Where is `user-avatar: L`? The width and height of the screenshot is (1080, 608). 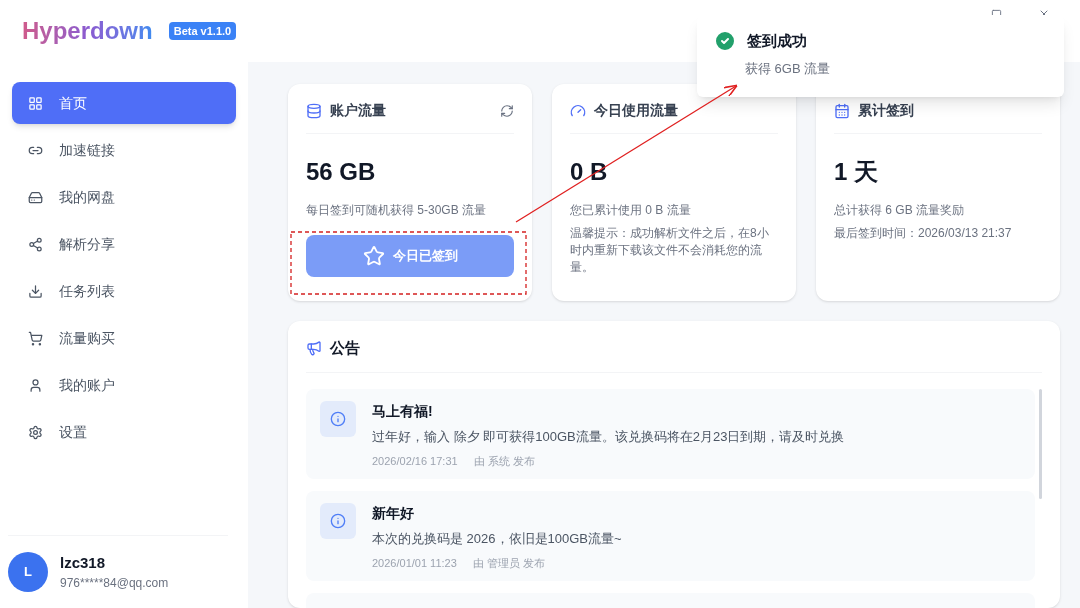 user-avatar: L is located at coordinates (28, 571).